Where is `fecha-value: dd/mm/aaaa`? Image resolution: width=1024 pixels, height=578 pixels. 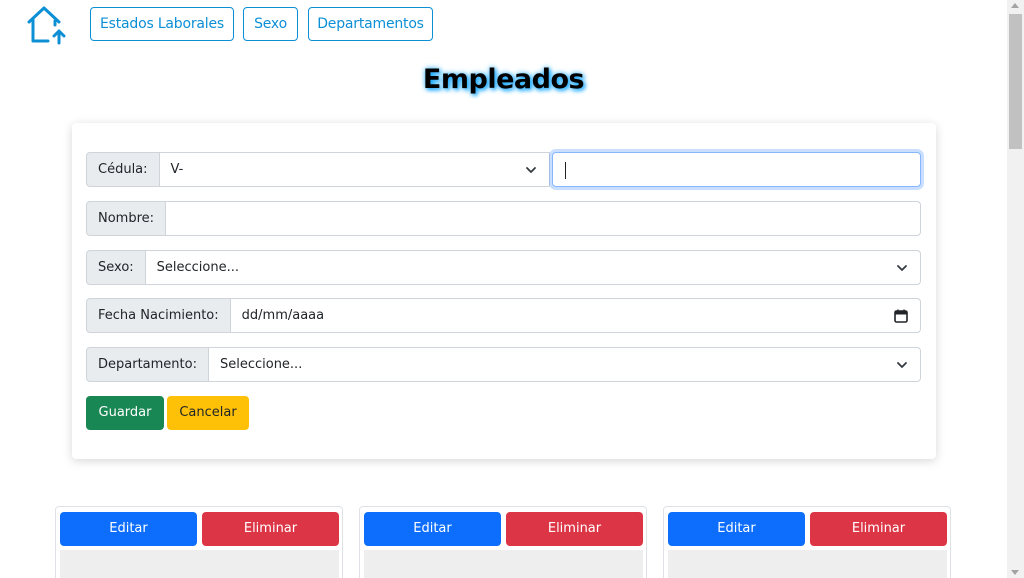
fecha-value: dd/mm/aaaa is located at coordinates (283, 315).